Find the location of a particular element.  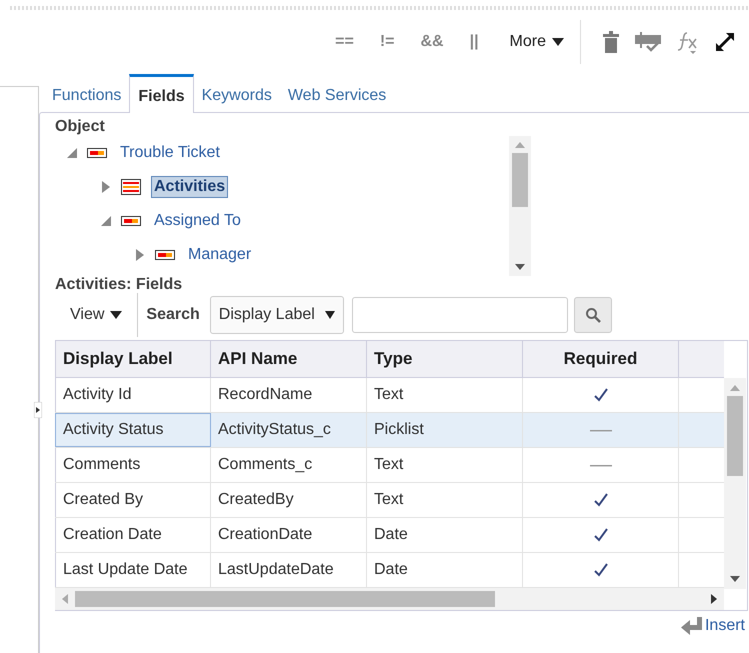

scroll-left-icon is located at coordinates (65, 599).